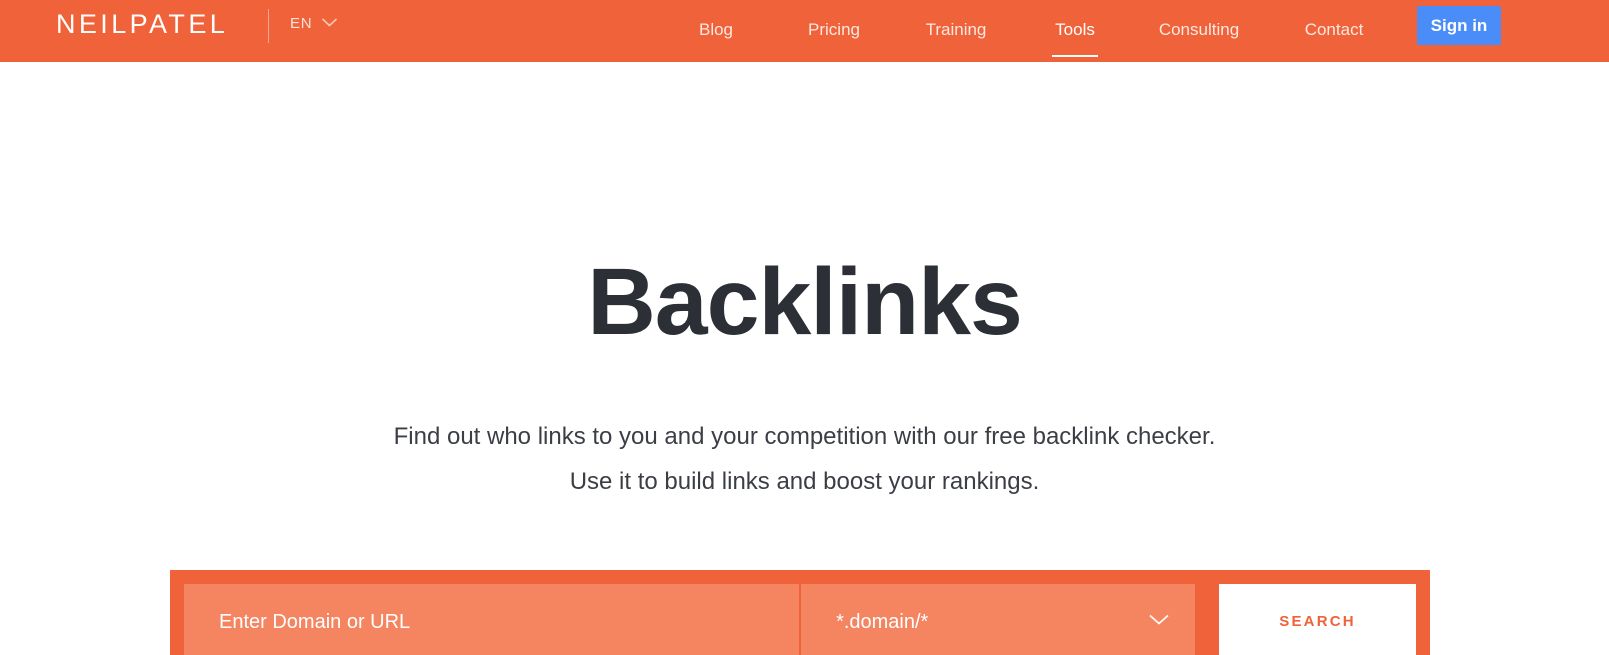 The image size is (1609, 655). Describe the element at coordinates (805, 302) in the screenshot. I see `page-title: Backlinks` at that location.